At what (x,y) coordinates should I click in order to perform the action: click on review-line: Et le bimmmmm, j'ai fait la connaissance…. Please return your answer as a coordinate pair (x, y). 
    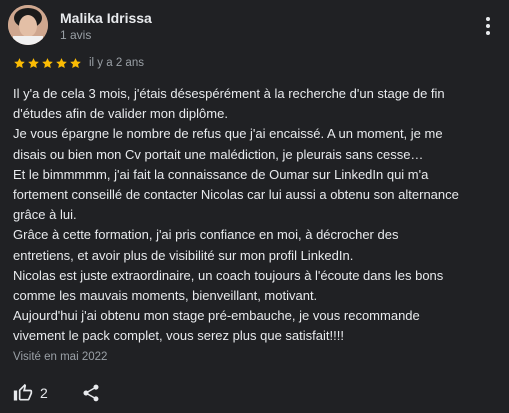
    Looking at the image, I should click on (221, 174).